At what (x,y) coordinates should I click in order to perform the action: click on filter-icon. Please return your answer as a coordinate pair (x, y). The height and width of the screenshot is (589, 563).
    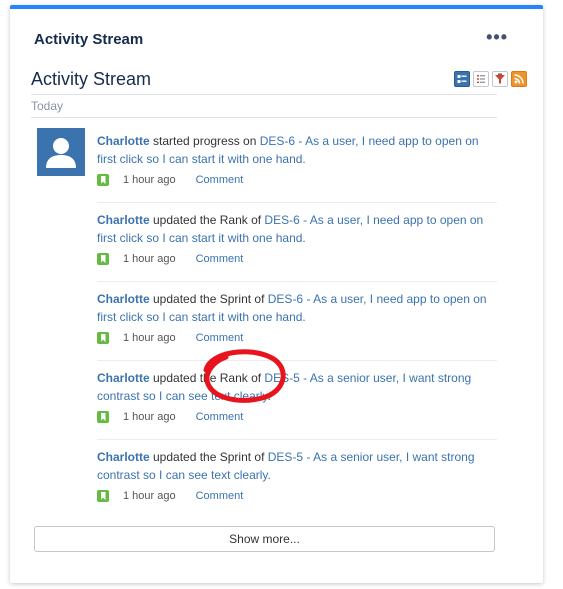
    Looking at the image, I should click on (500, 79).